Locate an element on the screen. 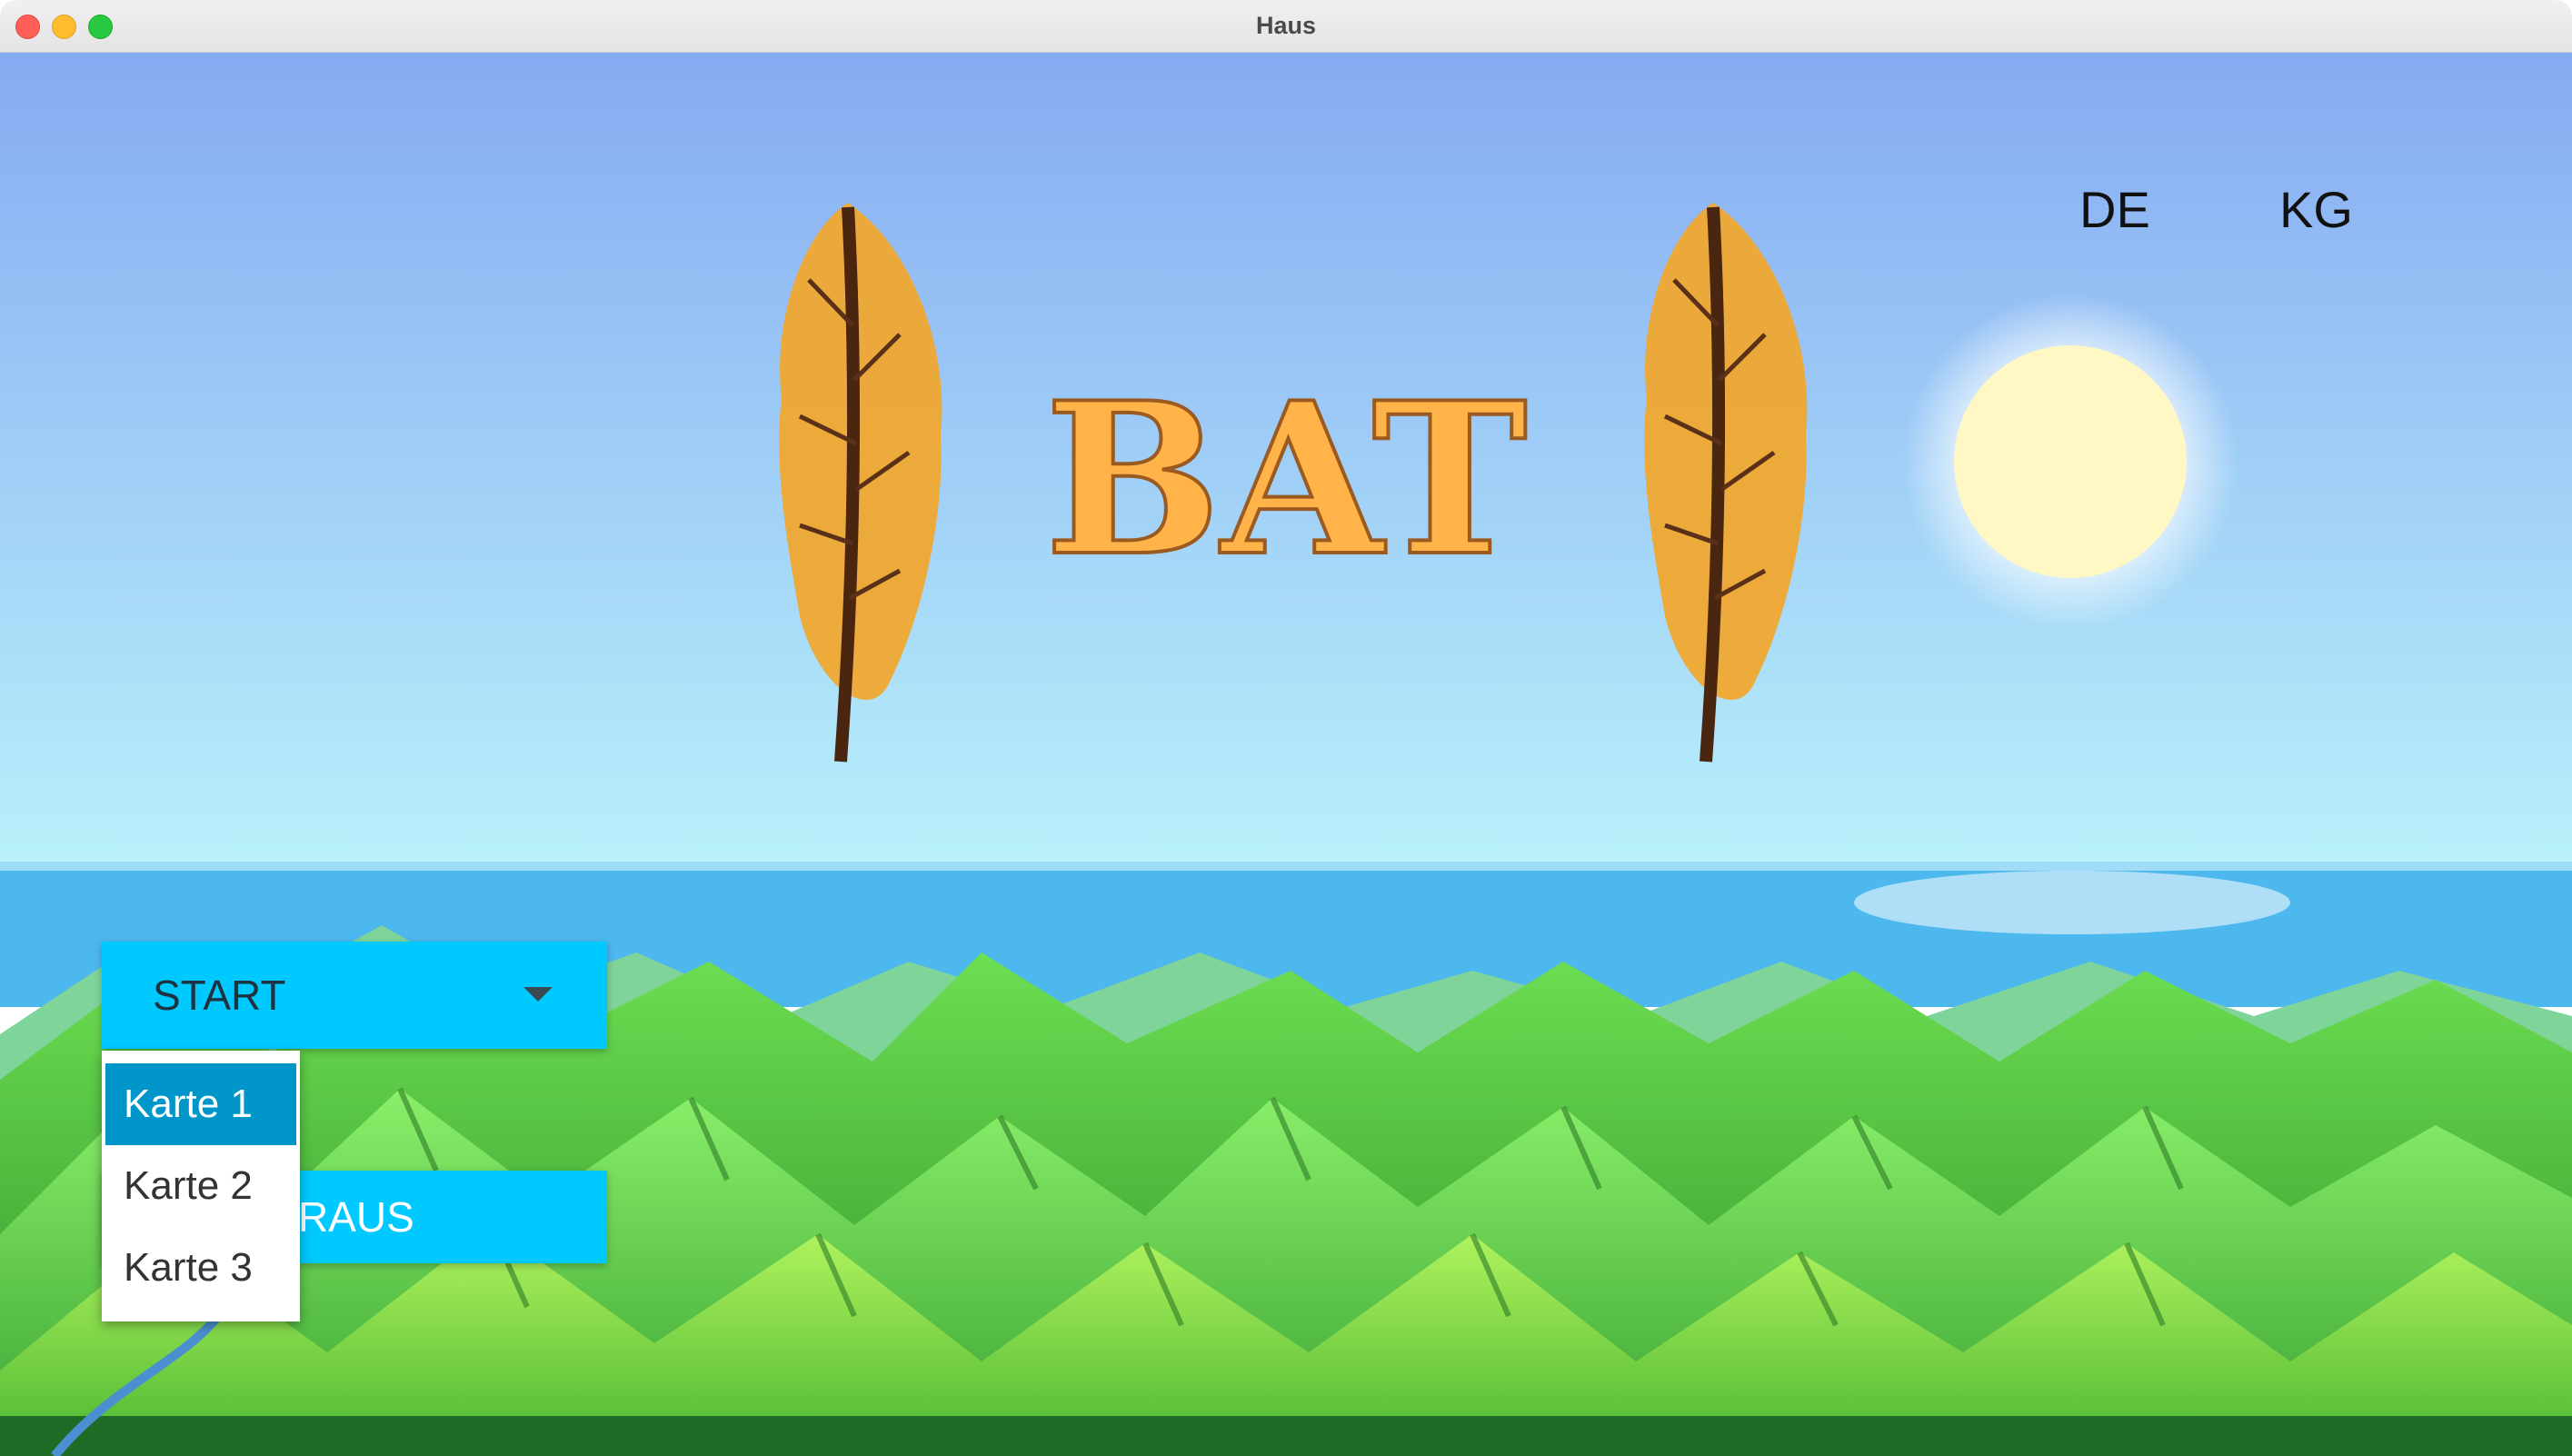 Image resolution: width=2572 pixels, height=1456 pixels. dropdown-option-karte-1: Karte 1 is located at coordinates (200, 1104).